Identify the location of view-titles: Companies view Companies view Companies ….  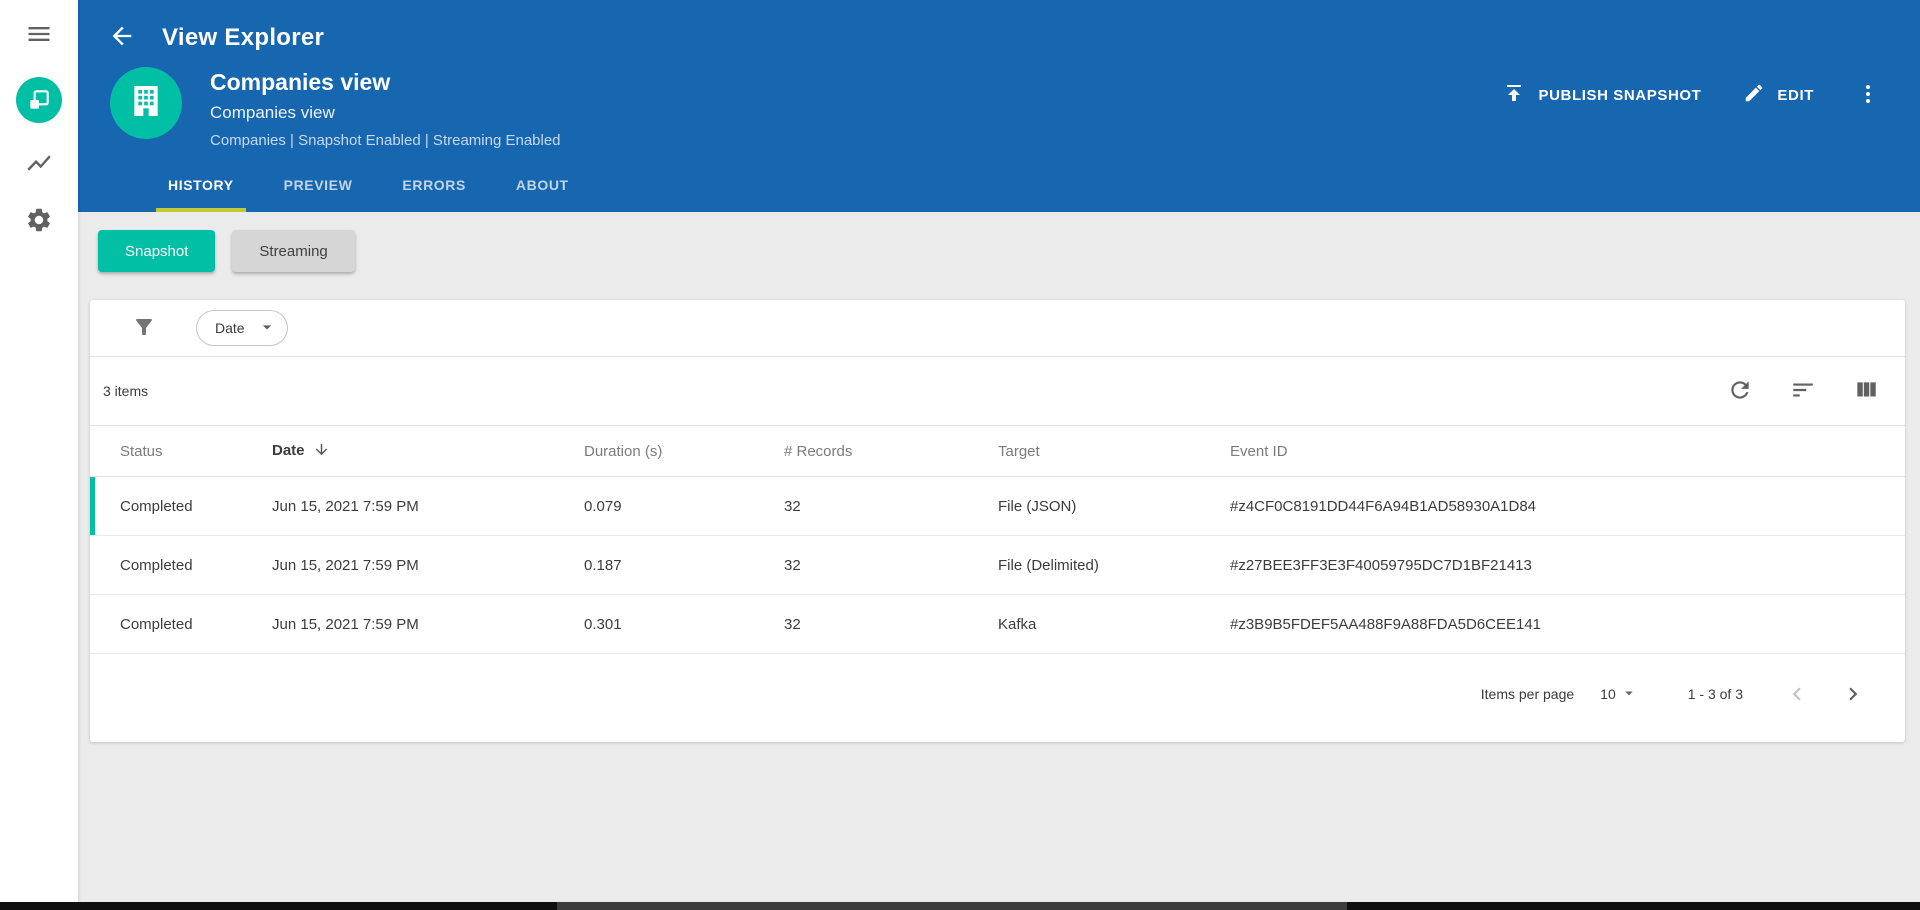
(385, 108).